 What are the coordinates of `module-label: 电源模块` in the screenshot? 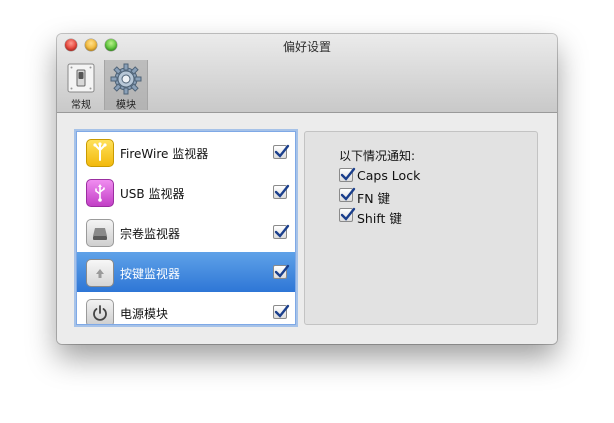 It's located at (144, 314).